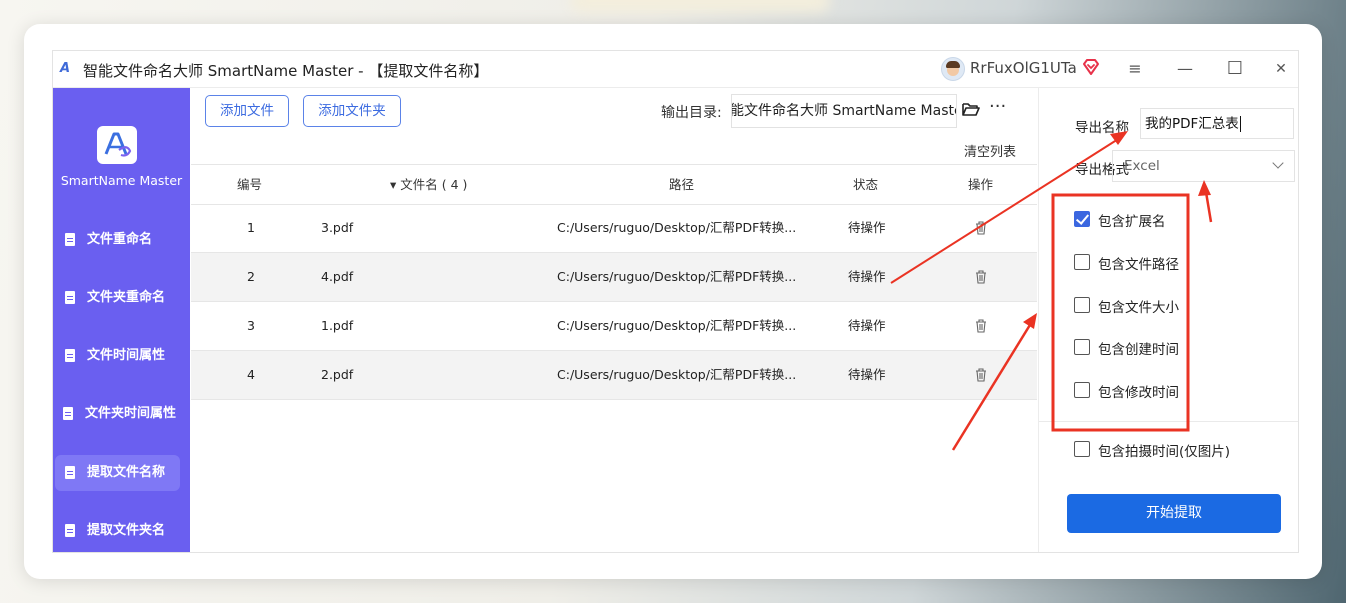  I want to click on include-size-label: 包含文件大小, so click(1138, 306).